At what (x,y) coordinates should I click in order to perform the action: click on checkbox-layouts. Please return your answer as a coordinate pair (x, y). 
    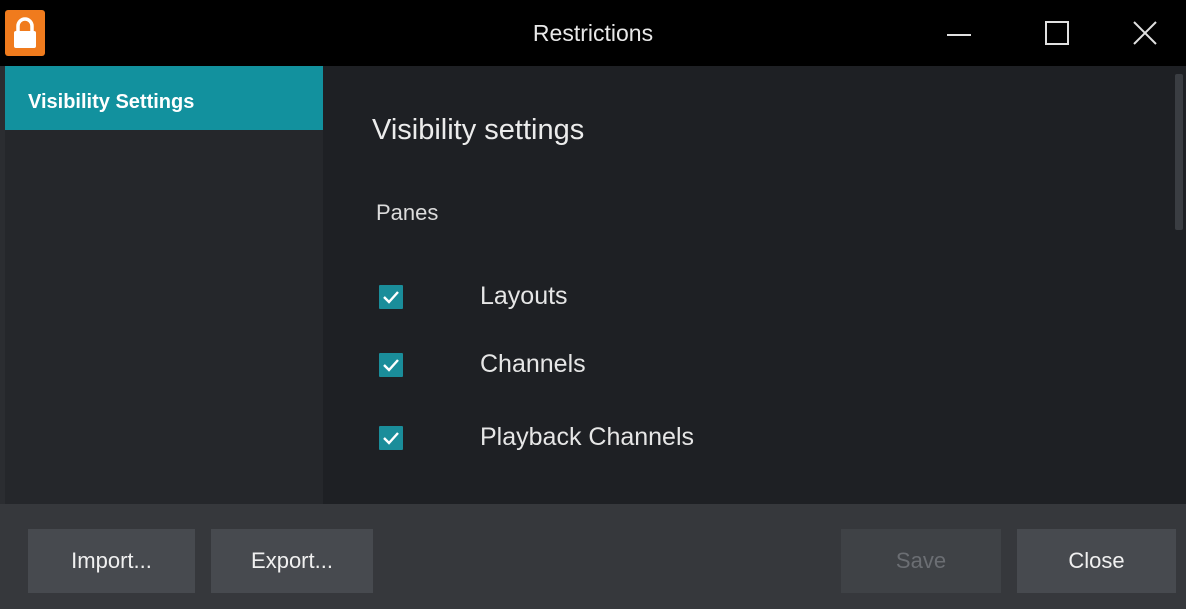
    Looking at the image, I should click on (391, 297).